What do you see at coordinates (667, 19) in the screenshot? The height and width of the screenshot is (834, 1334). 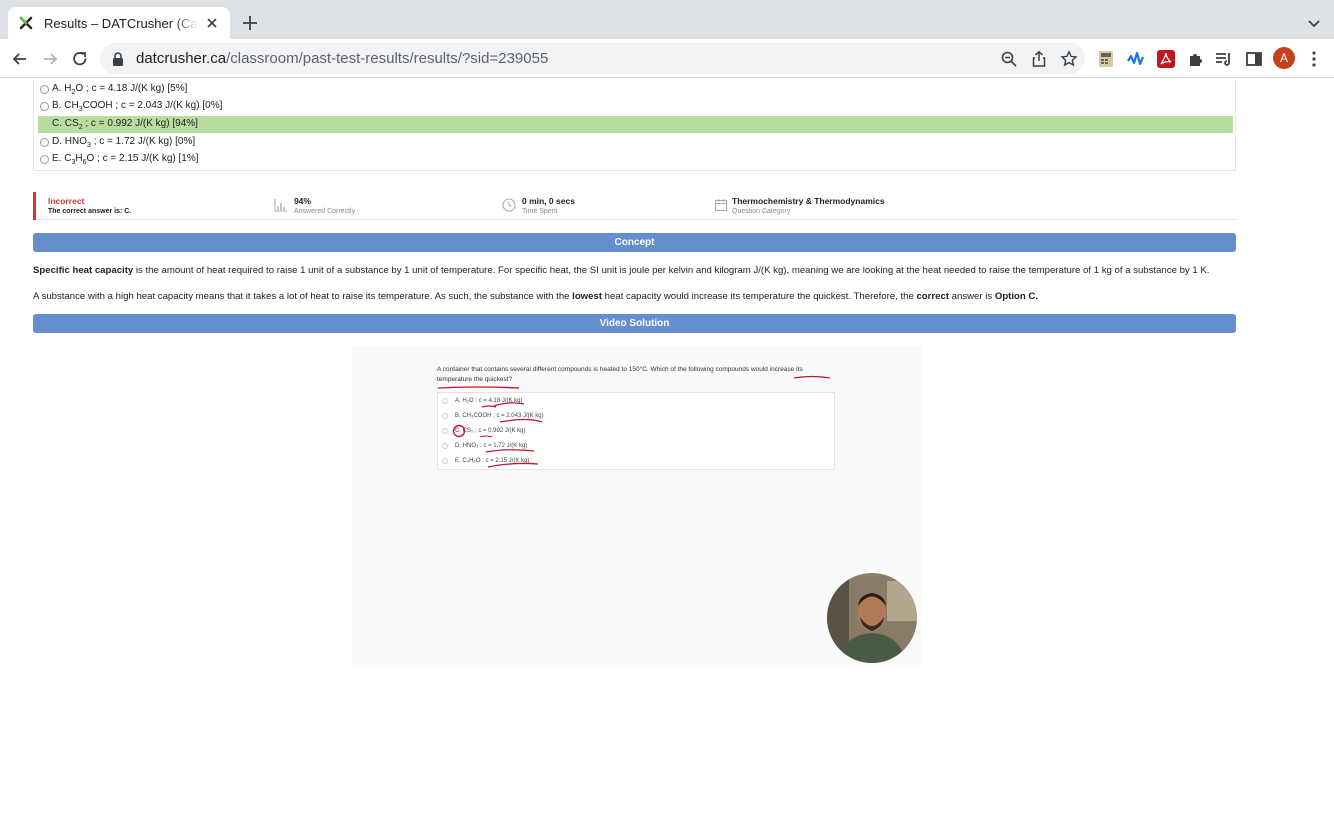 I see `tab-strip: Results – DATCrusher (Canadian` at bounding box center [667, 19].